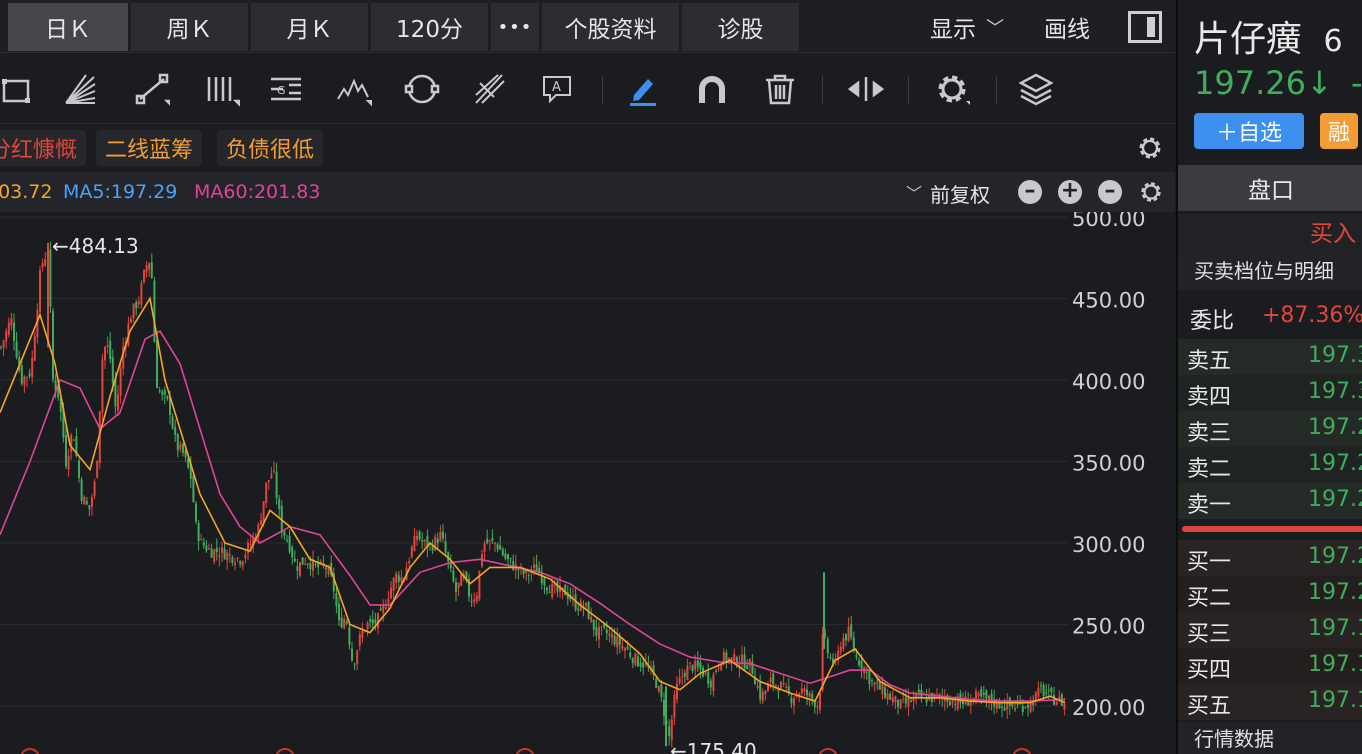 The height and width of the screenshot is (754, 1362). Describe the element at coordinates (68, 27) in the screenshot. I see `tab-daily-k: 日Ｋ` at that location.